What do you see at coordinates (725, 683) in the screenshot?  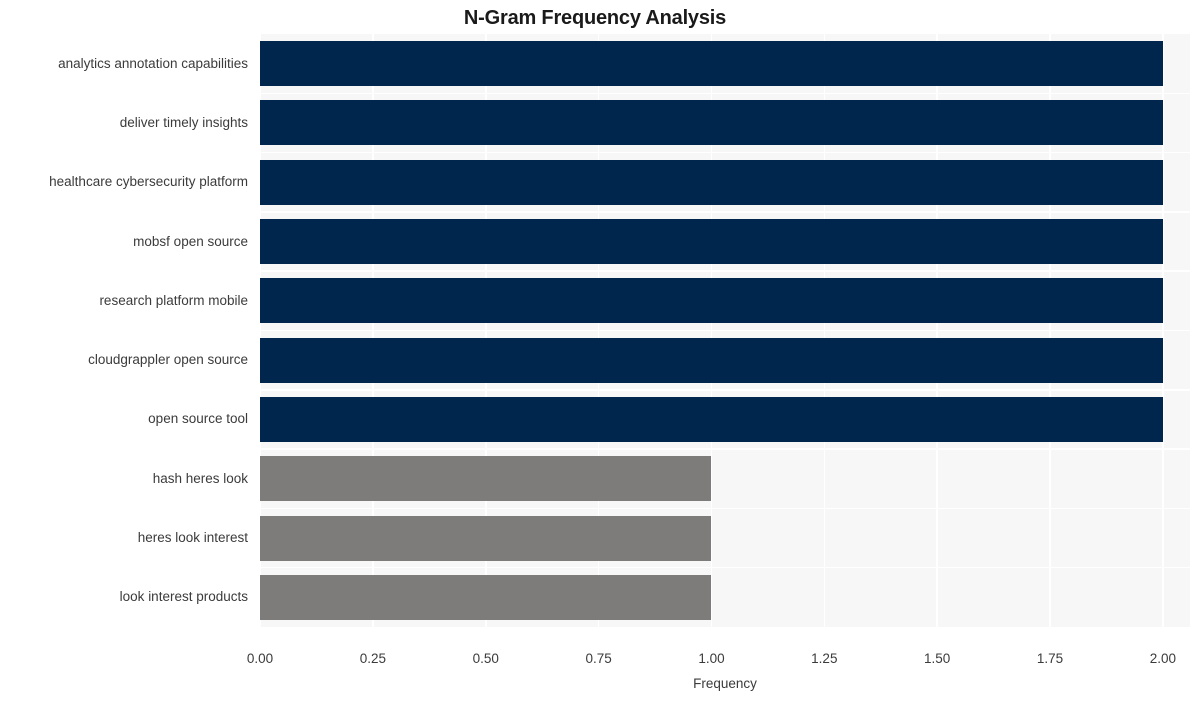 I see `x-axis-label: Frequency` at bounding box center [725, 683].